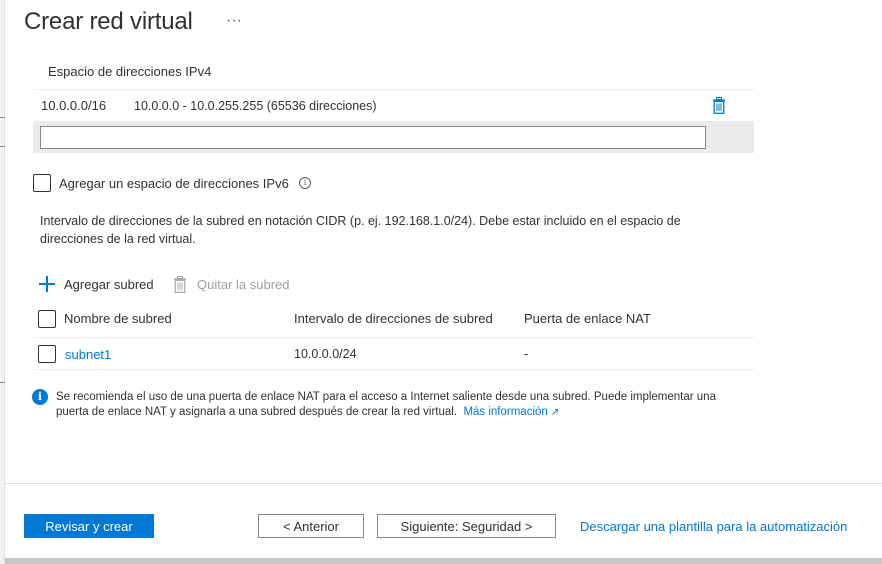 Image resolution: width=882 pixels, height=564 pixels. What do you see at coordinates (47, 354) in the screenshot?
I see `subnet-row-checkbox` at bounding box center [47, 354].